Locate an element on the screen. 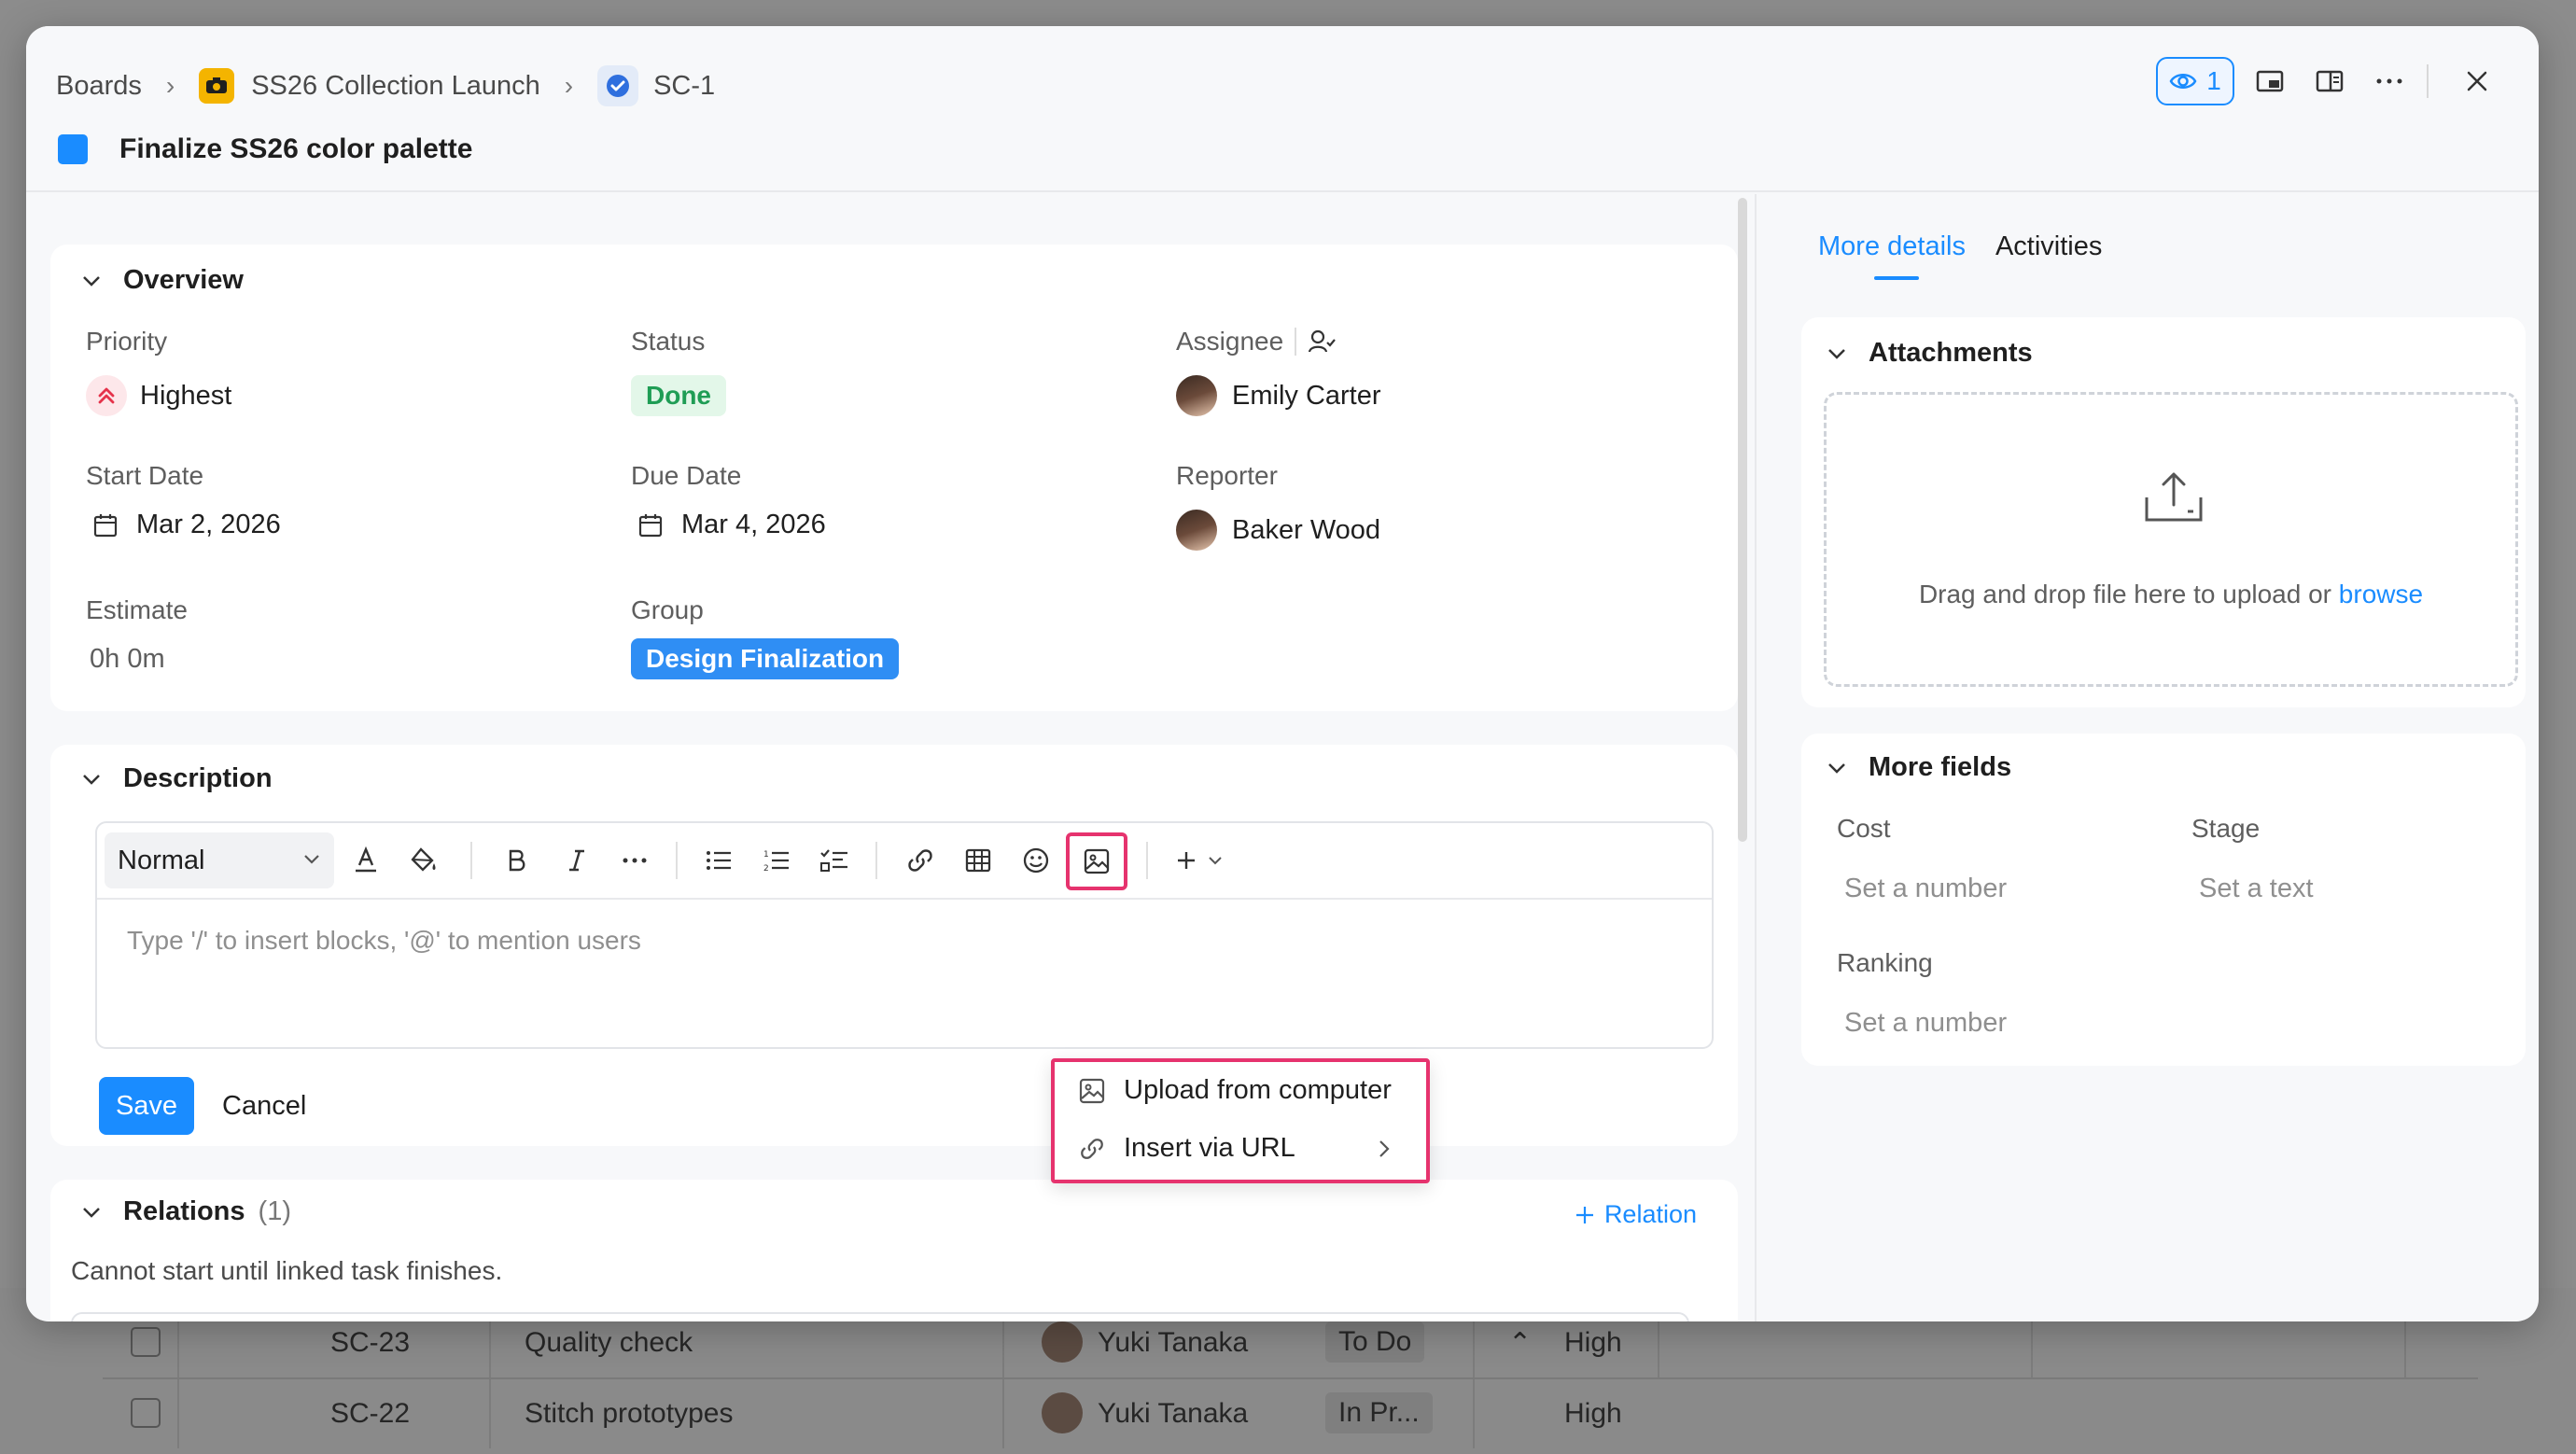 This screenshot has width=2576, height=1454. text-color-button is located at coordinates (366, 860).